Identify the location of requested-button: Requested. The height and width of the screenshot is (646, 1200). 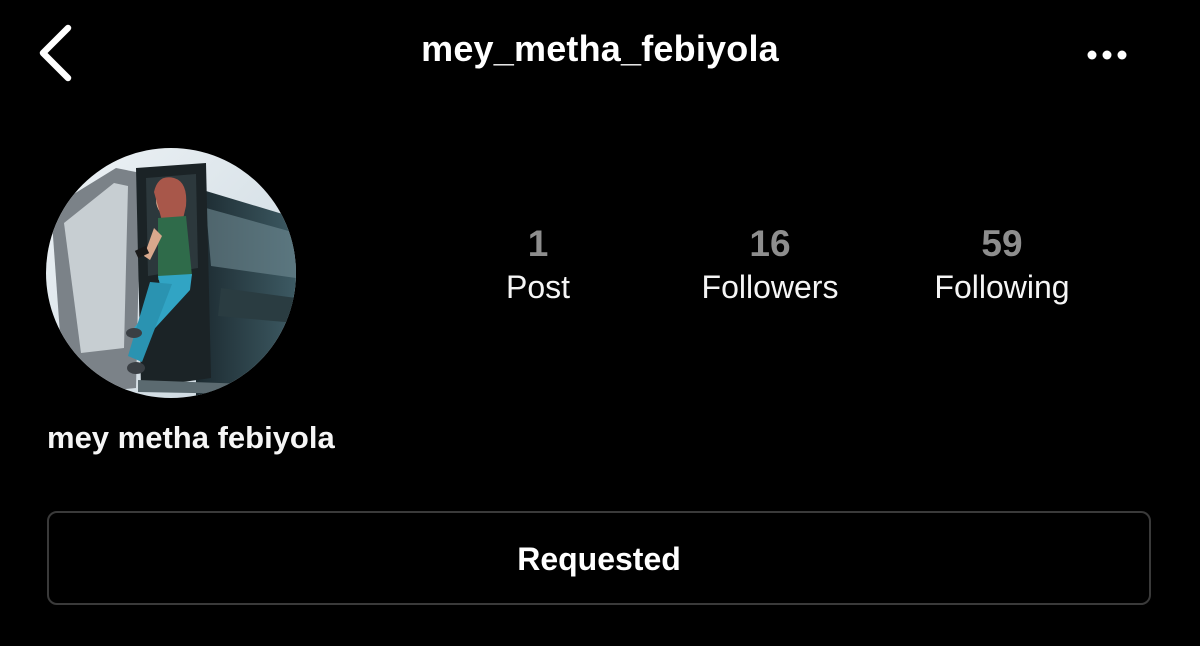
(599, 558).